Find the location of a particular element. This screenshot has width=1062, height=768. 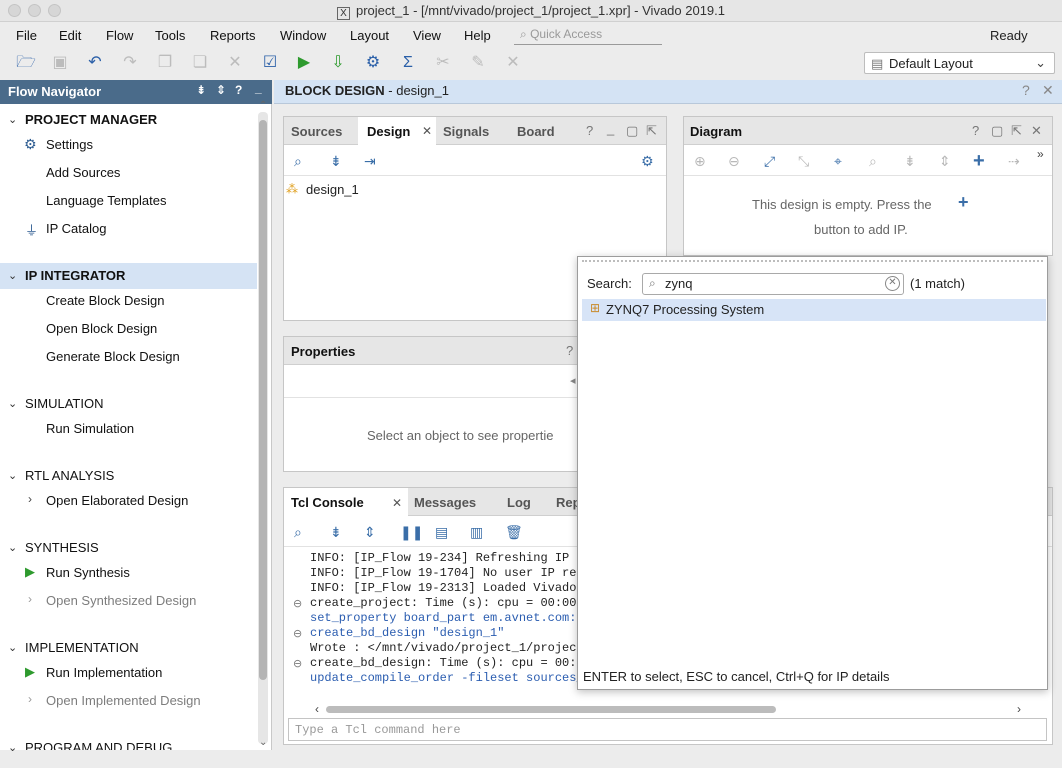

ip-search-input: ⌕ zynq ✕ is located at coordinates (773, 284).